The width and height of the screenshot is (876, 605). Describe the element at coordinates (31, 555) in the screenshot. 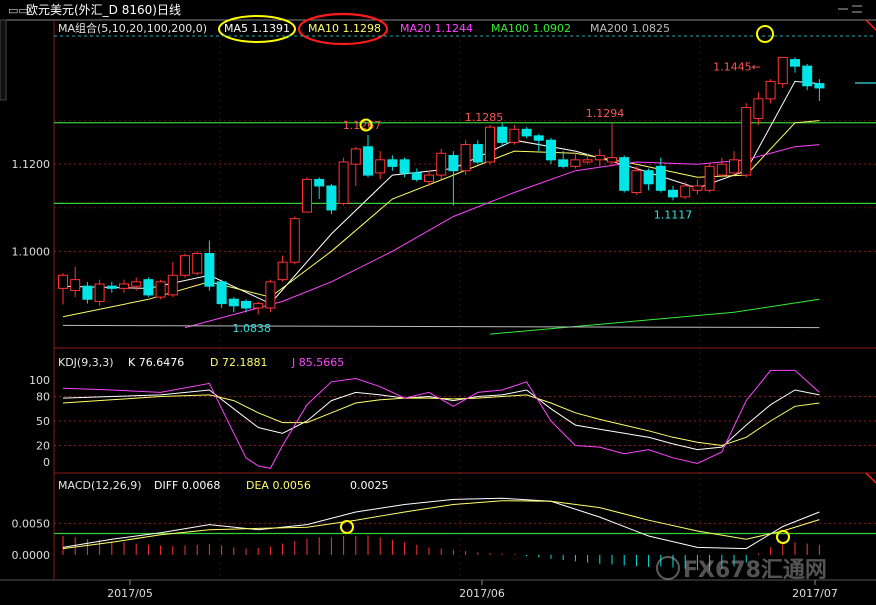

I see `macd-y-tick-label: 0.0000` at that location.